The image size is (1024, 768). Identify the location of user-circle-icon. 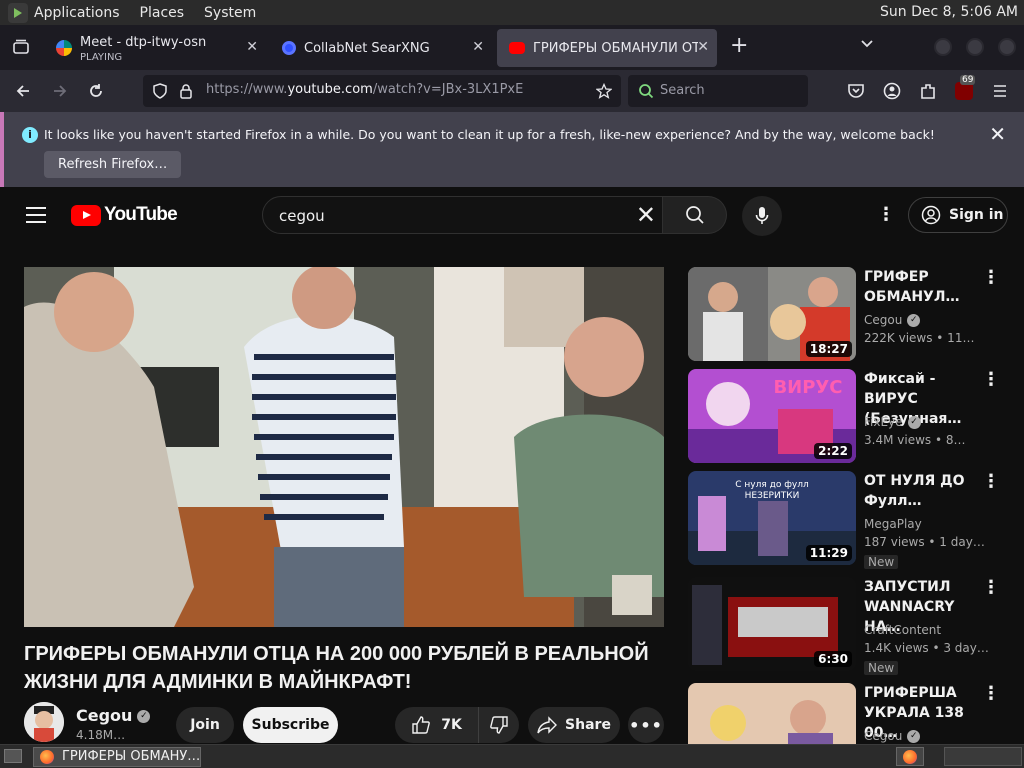
(931, 215).